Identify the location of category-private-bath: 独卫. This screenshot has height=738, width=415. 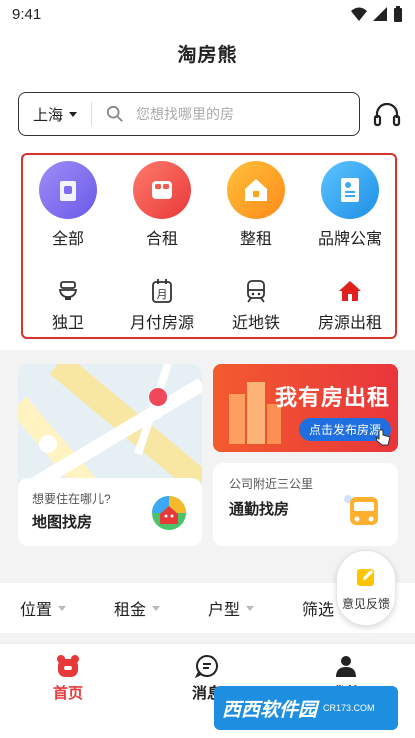
(68, 305).